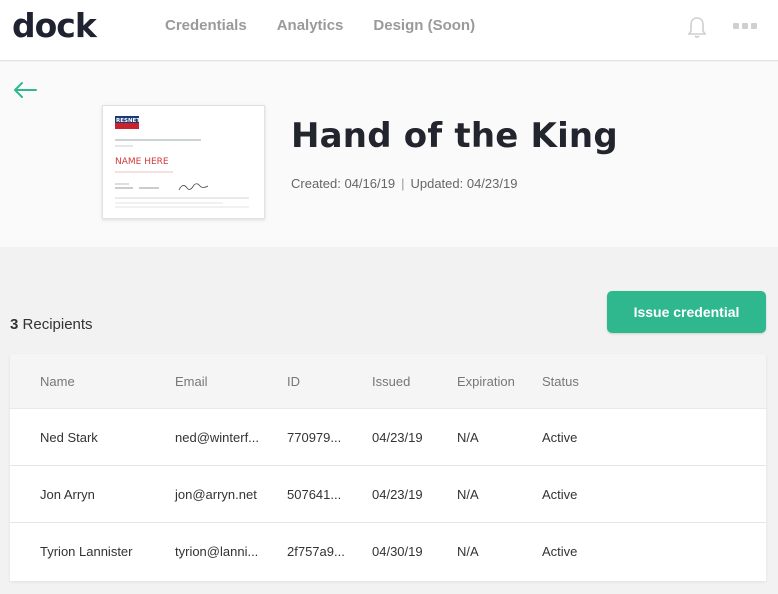 Image resolution: width=778 pixels, height=594 pixels. I want to click on back-arrow-icon, so click(25, 90).